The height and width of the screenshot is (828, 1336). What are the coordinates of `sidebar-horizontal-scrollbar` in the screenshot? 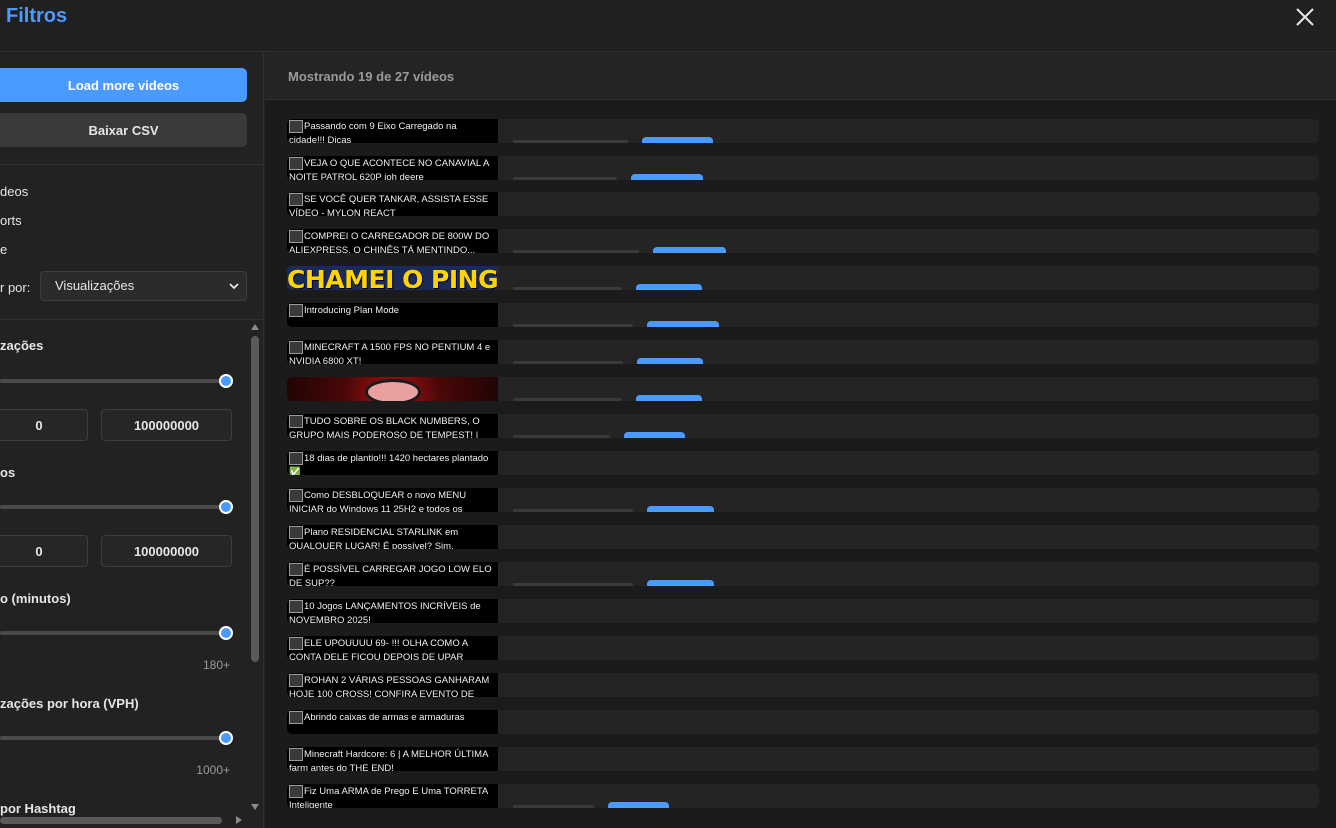 It's located at (125, 820).